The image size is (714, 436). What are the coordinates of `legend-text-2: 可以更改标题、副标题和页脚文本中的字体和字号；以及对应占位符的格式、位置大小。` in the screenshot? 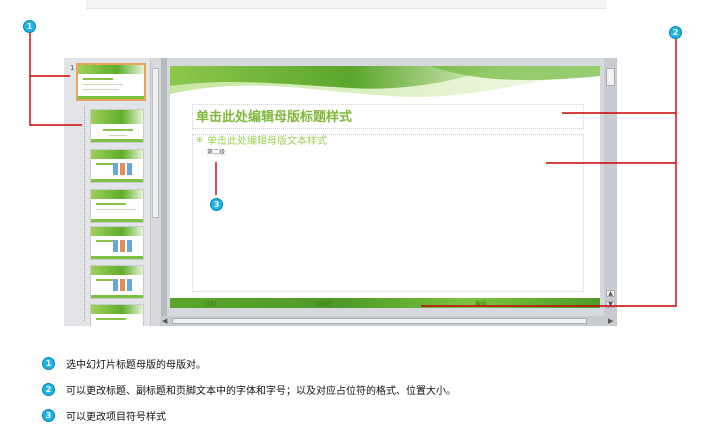 It's located at (261, 391).